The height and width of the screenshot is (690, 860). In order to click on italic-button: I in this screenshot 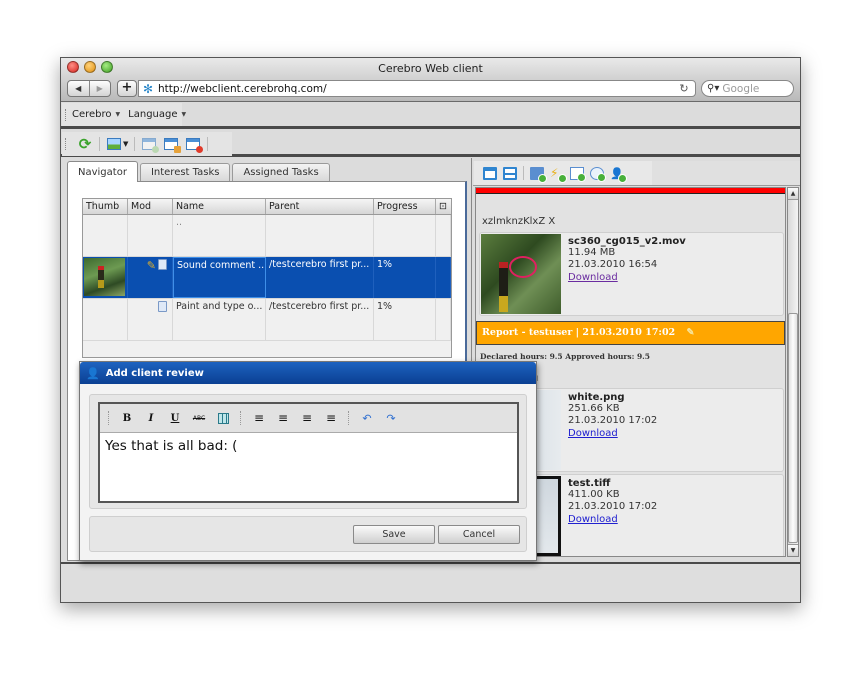, I will do `click(151, 418)`.